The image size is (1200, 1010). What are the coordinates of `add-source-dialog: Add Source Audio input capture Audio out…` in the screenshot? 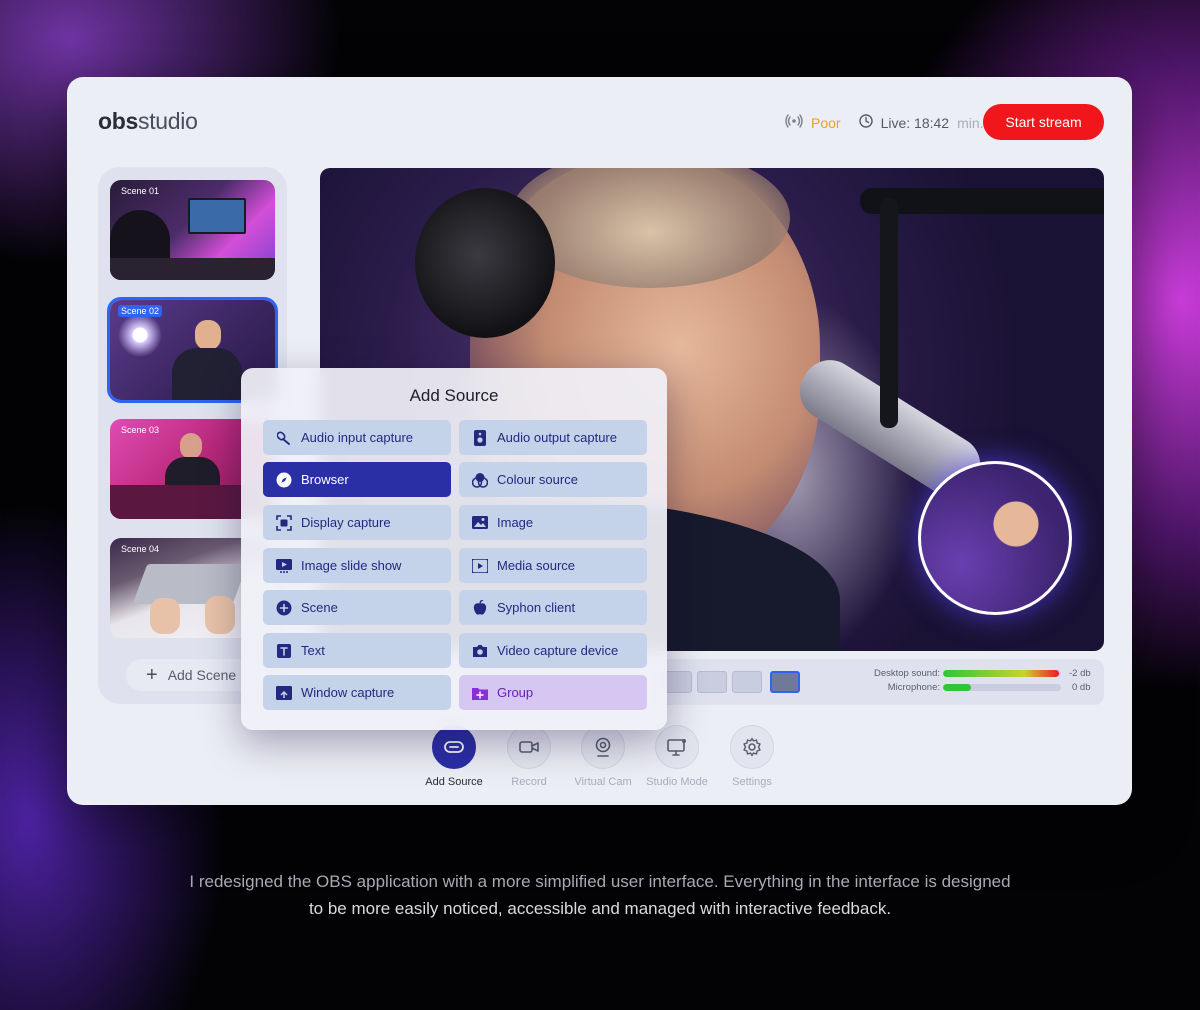 It's located at (454, 549).